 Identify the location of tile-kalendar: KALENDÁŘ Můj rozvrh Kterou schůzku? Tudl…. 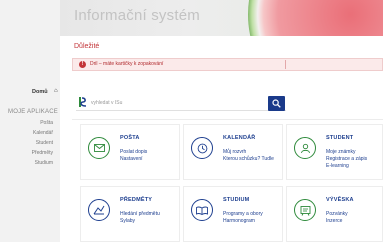
(233, 152).